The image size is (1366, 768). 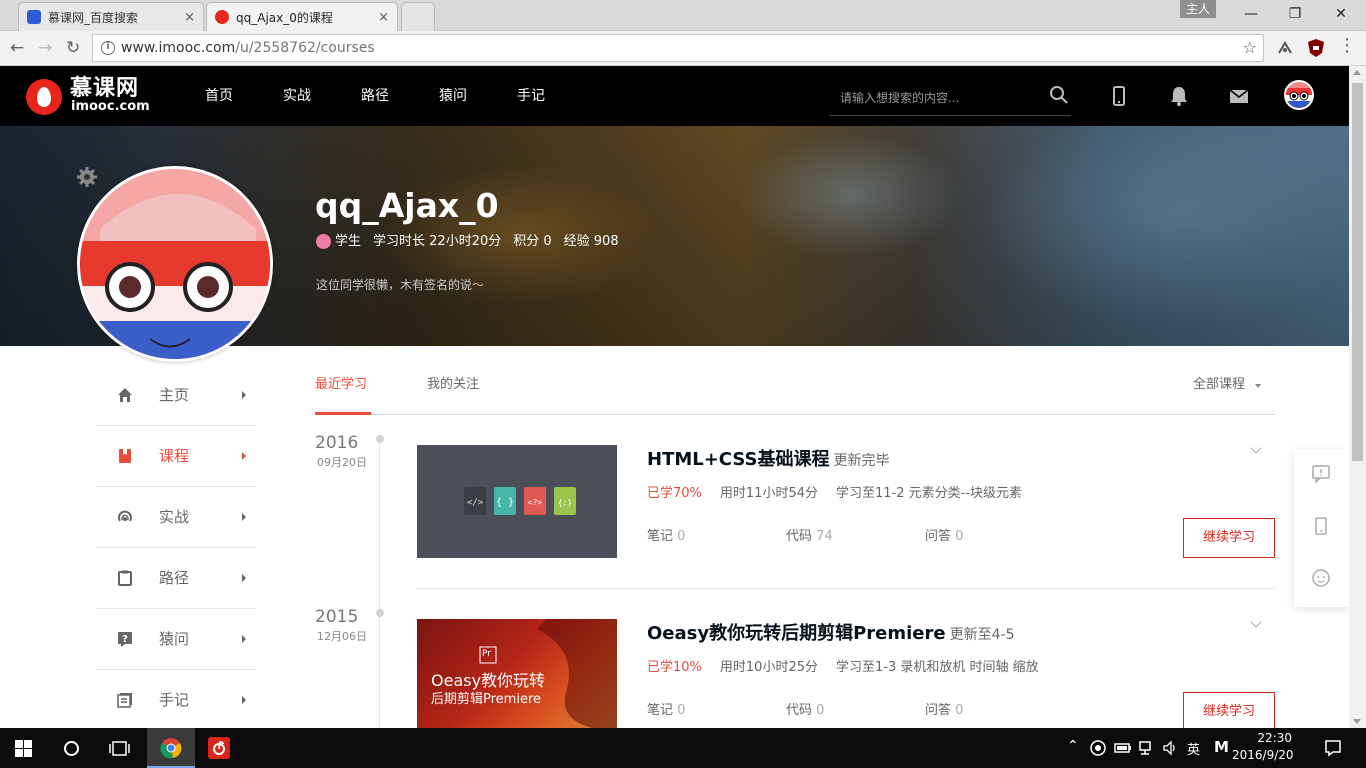 What do you see at coordinates (104, 89) in the screenshot?
I see `logo-text: 慕课网` at bounding box center [104, 89].